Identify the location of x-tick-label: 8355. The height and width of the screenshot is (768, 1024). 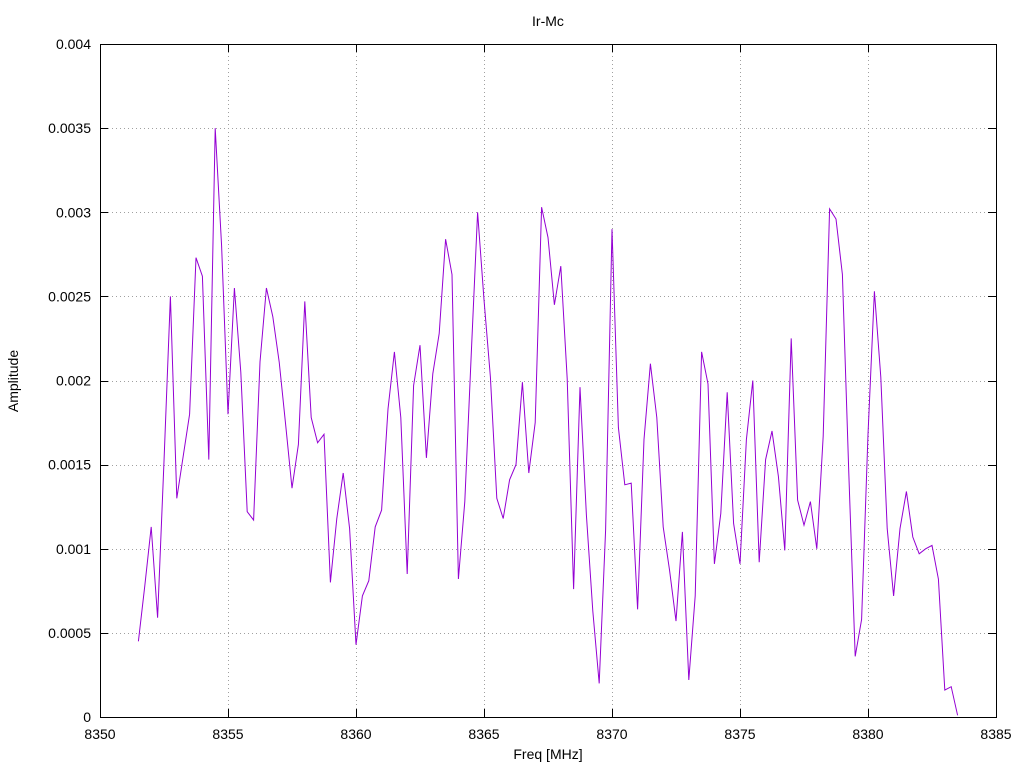
(227, 734).